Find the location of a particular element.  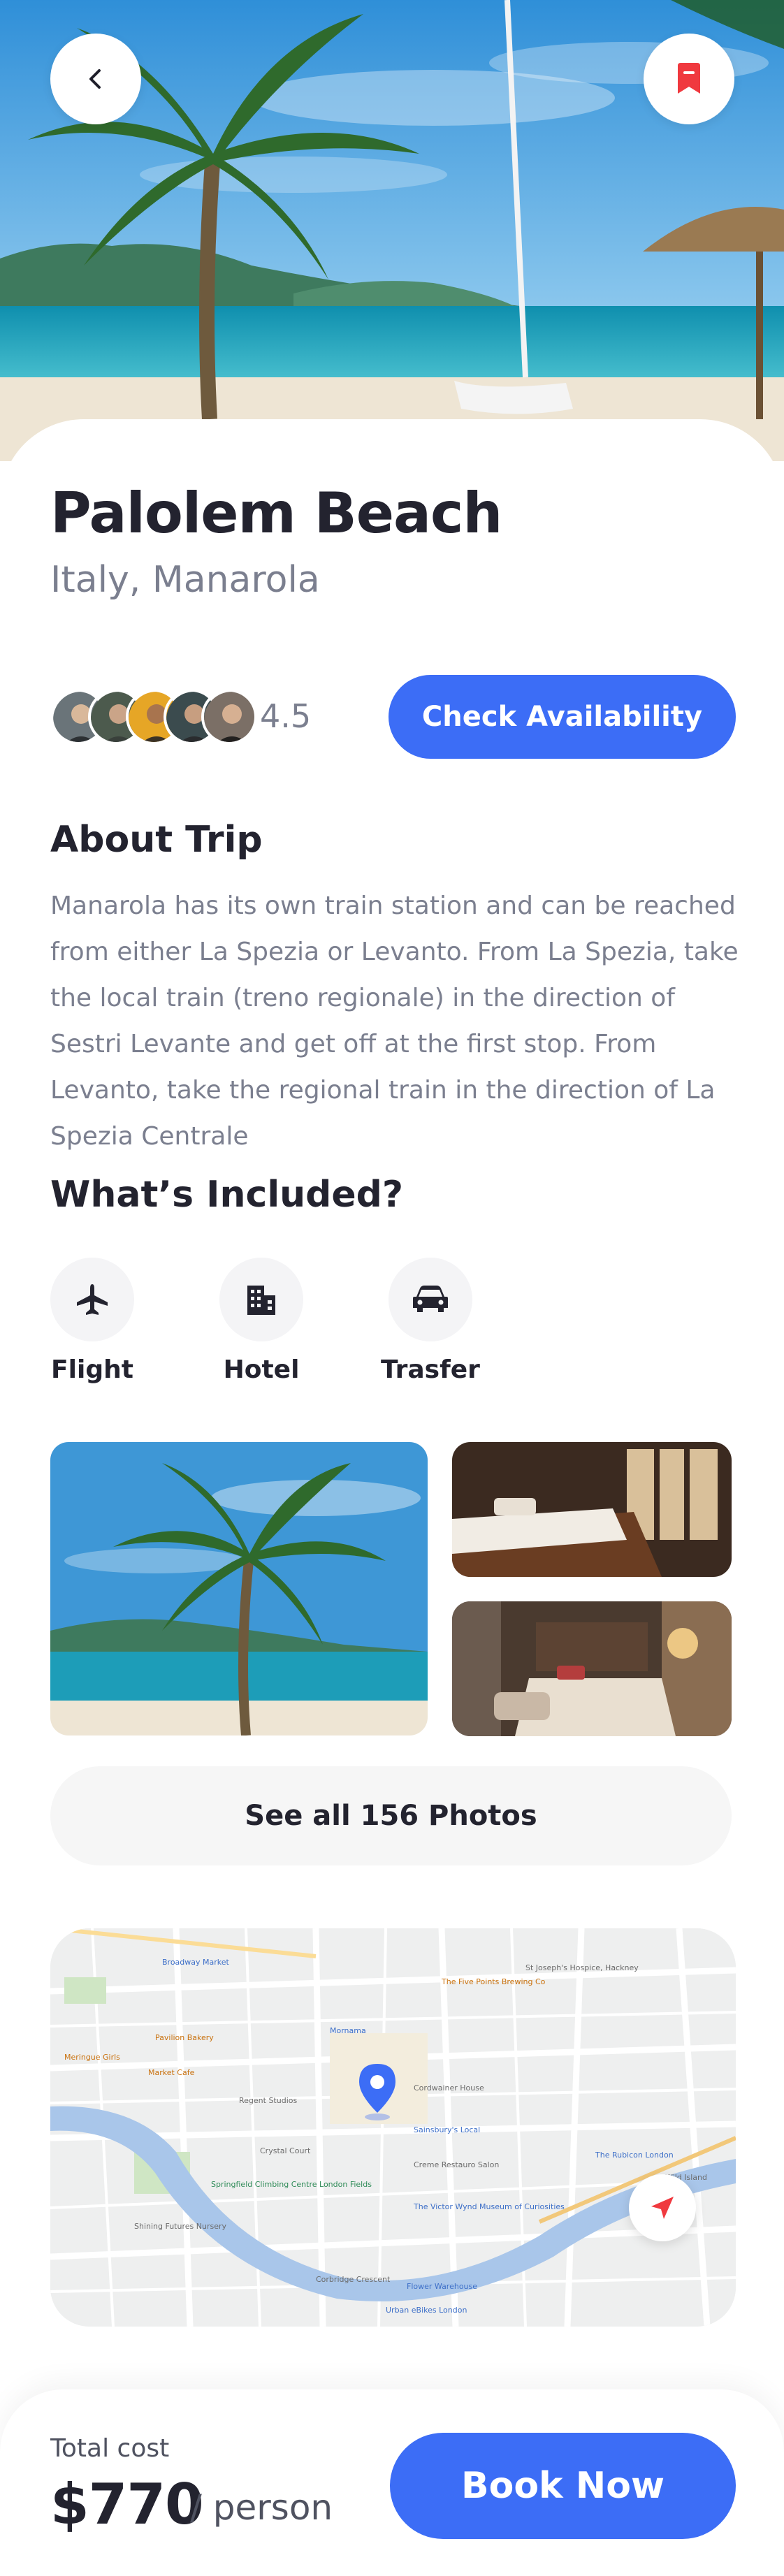

map-label: St Joseph's Hospice, Hackney is located at coordinates (582, 1967).